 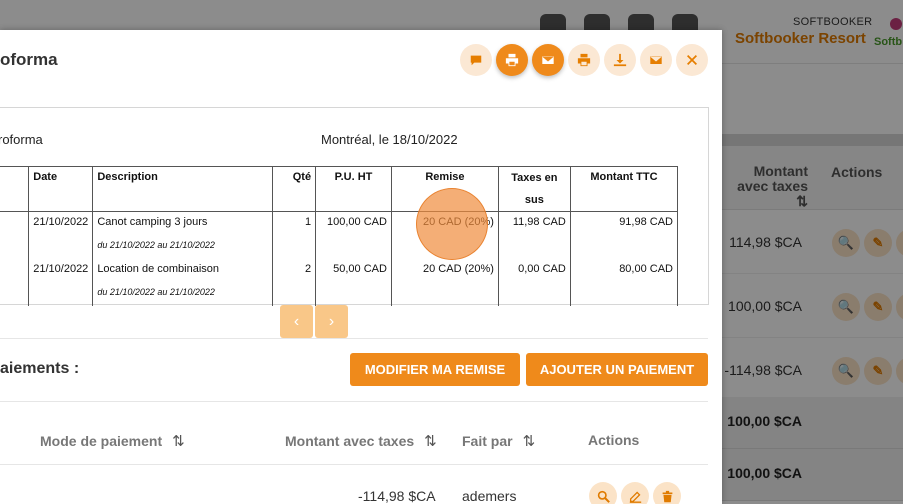 What do you see at coordinates (21, 139) in the screenshot?
I see `document-title: roforma` at bounding box center [21, 139].